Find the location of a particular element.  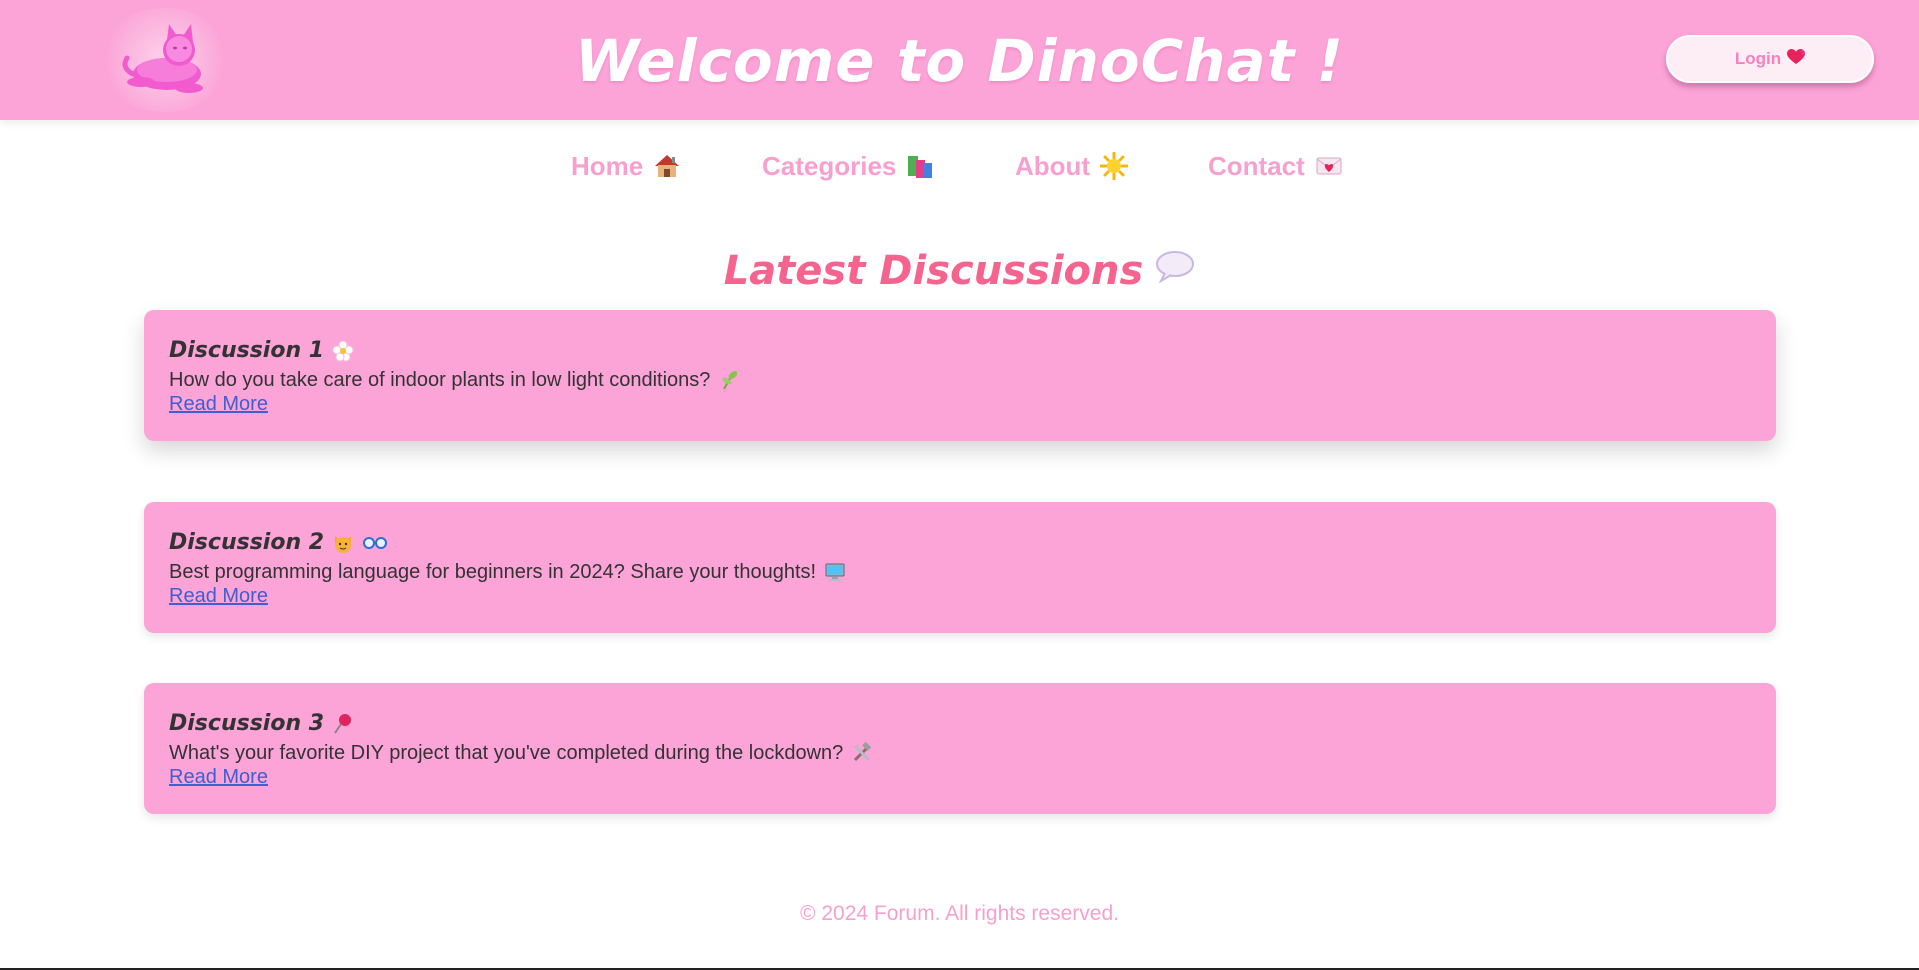

sun-icon is located at coordinates (1114, 166).